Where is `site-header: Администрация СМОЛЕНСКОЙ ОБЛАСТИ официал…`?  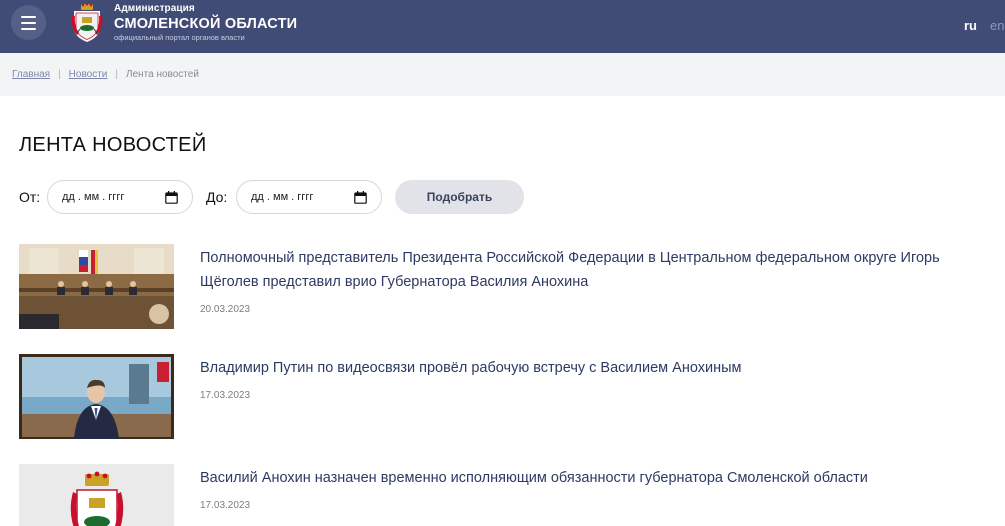 site-header: Администрация СМОЛЕНСКОЙ ОБЛАСТИ официал… is located at coordinates (502, 26).